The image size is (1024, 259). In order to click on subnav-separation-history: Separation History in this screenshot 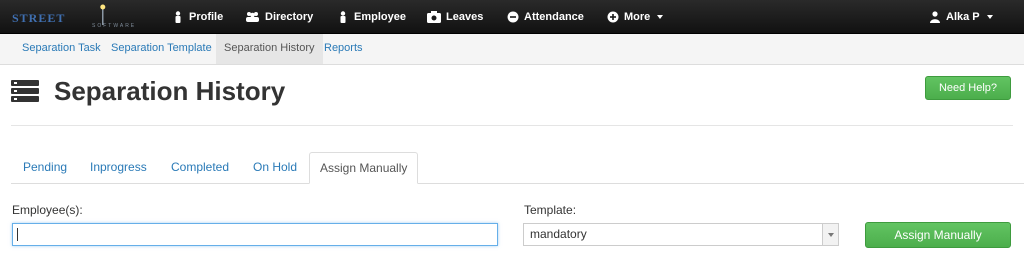, I will do `click(269, 49)`.